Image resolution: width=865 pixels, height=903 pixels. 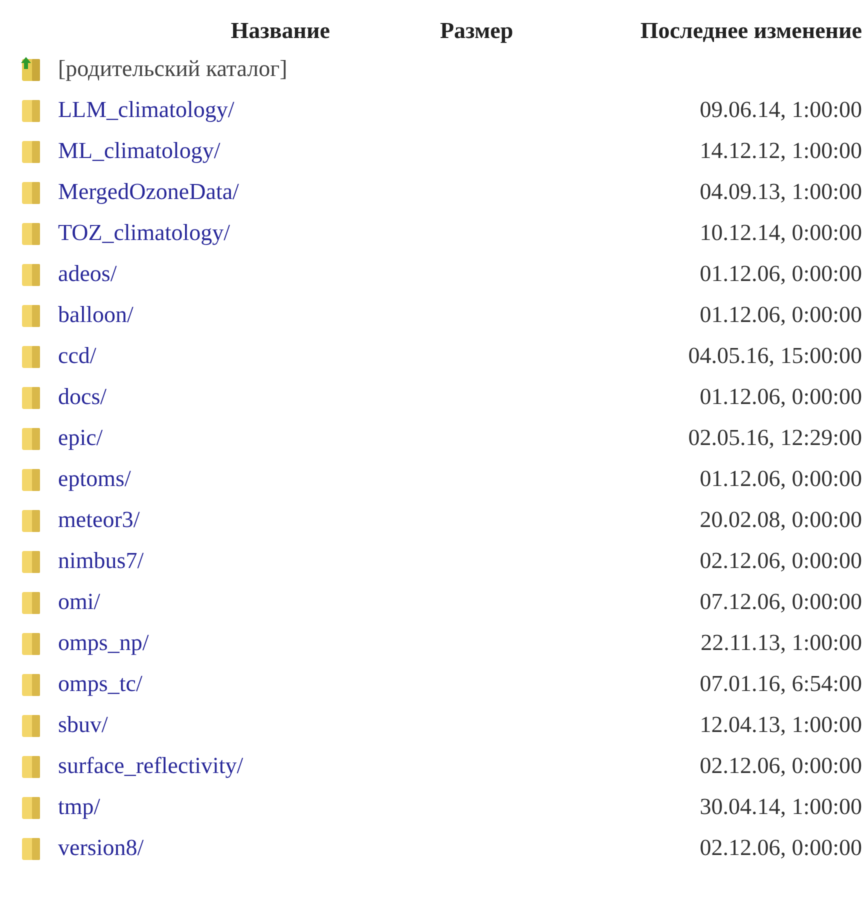 What do you see at coordinates (750, 31) in the screenshot?
I see `column-header: Последнее изменение` at bounding box center [750, 31].